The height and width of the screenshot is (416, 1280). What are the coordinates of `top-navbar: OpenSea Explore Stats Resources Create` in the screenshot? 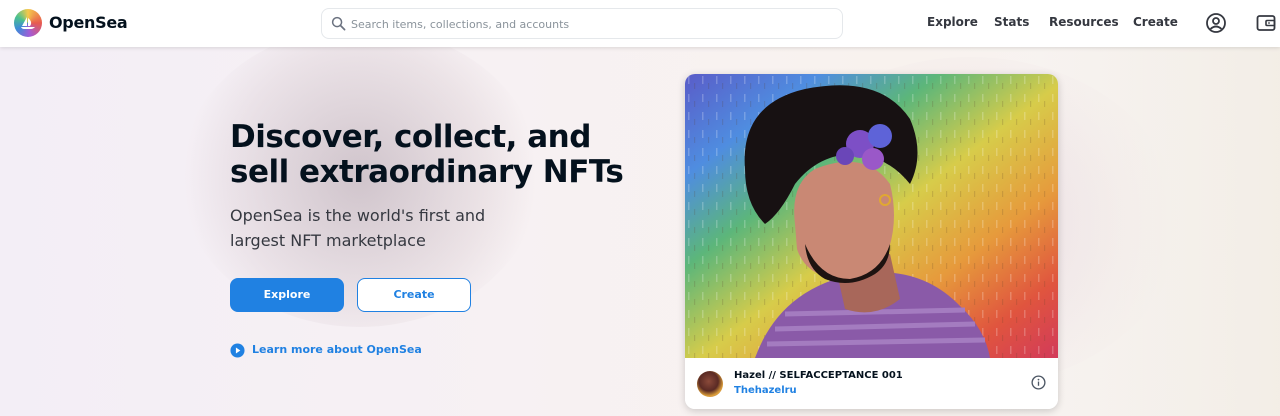 It's located at (640, 23).